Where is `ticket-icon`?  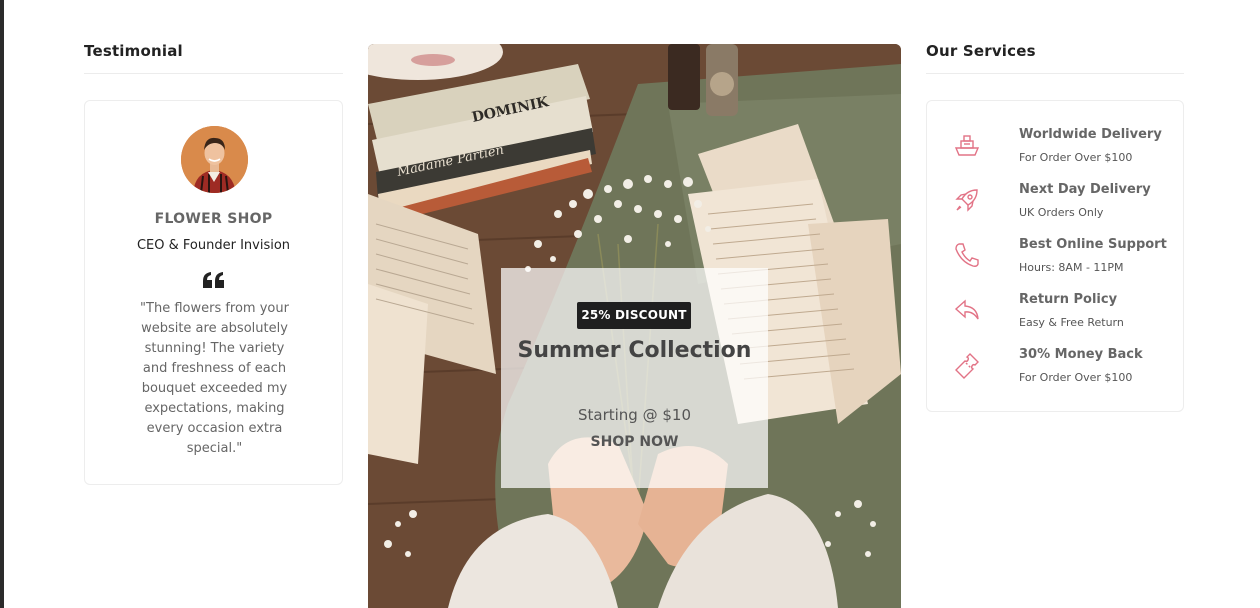 ticket-icon is located at coordinates (967, 366).